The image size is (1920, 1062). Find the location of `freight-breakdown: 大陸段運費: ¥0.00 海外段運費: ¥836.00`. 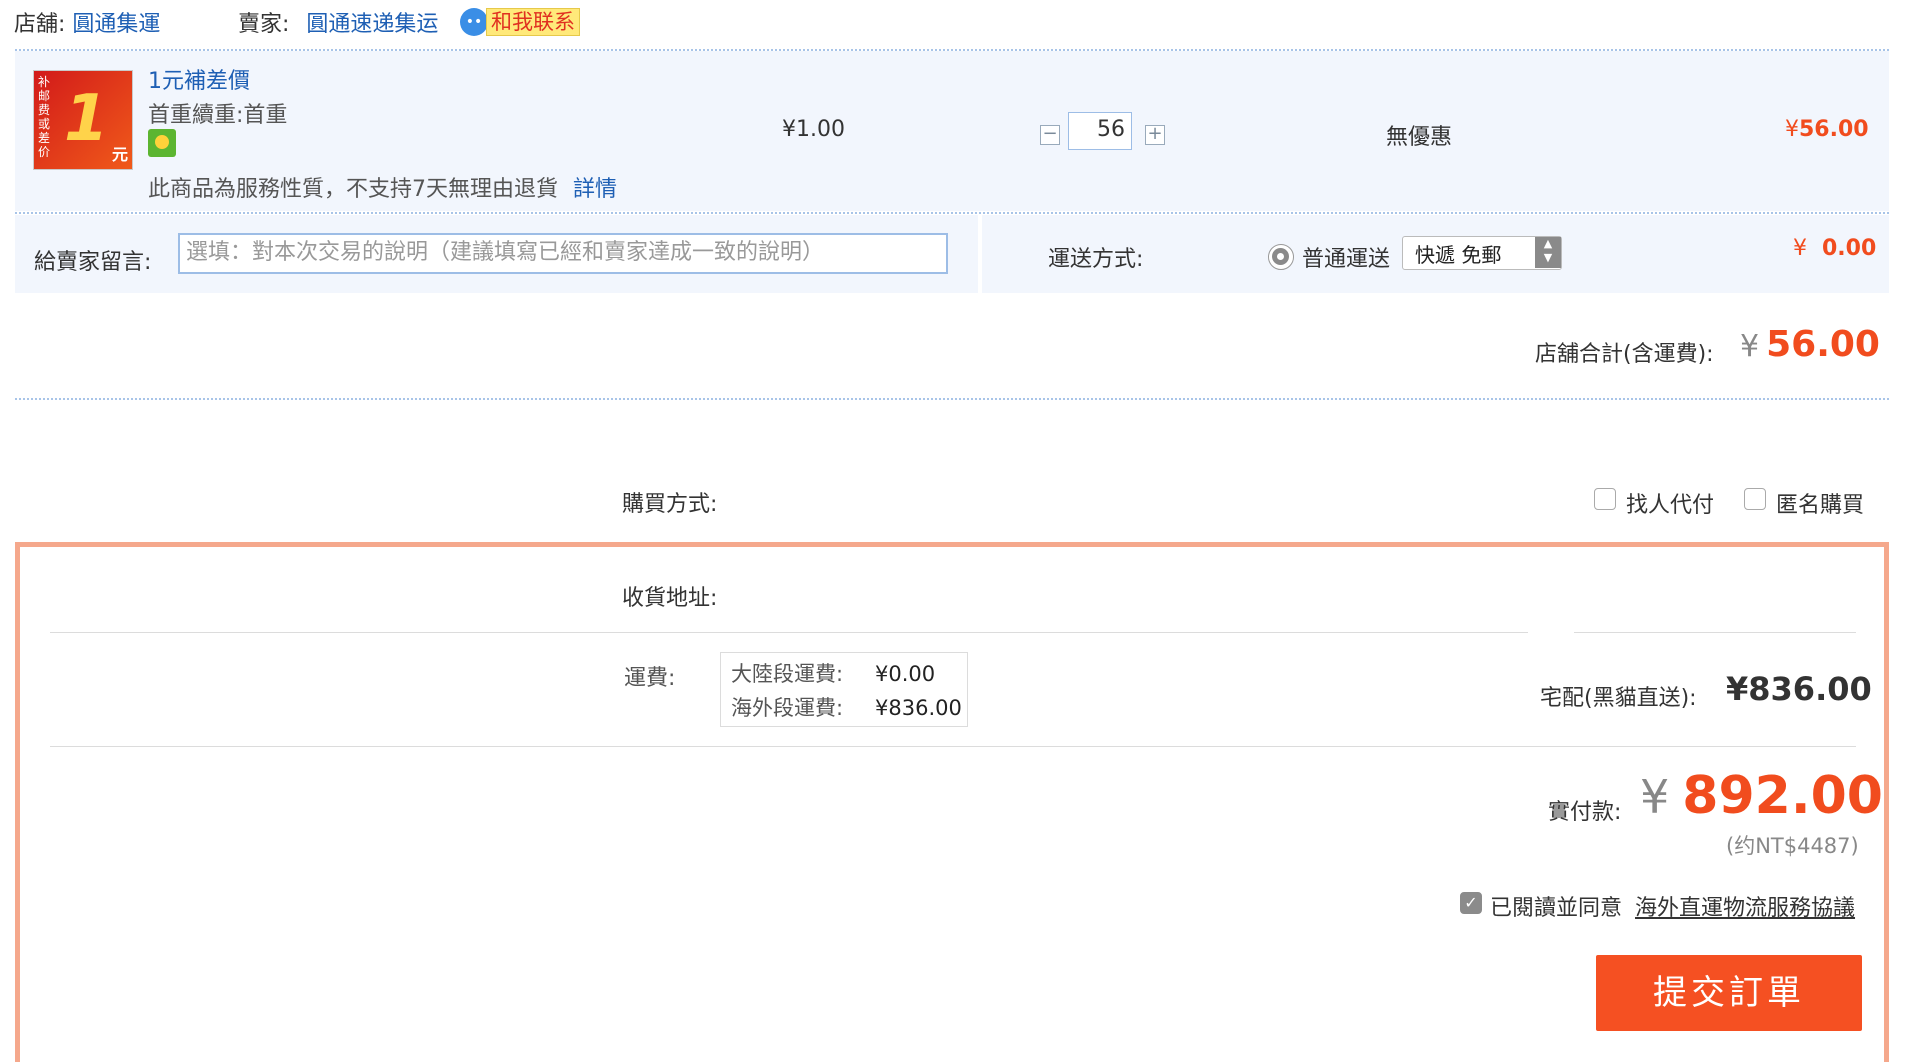

freight-breakdown: 大陸段運費: ¥0.00 海外段運費: ¥836.00 is located at coordinates (844, 689).